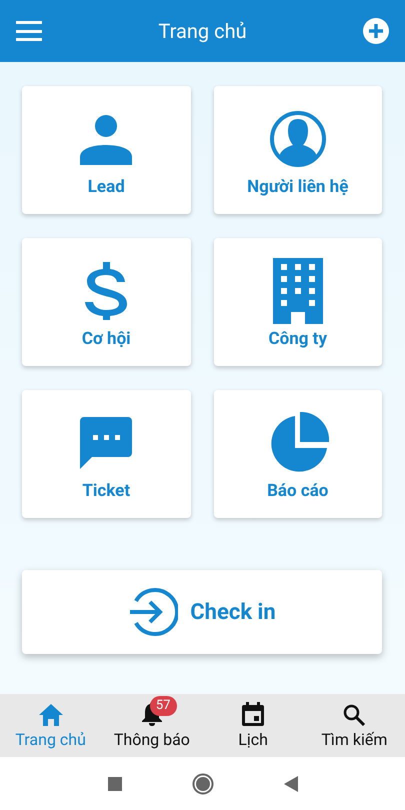 The height and width of the screenshot is (810, 405). I want to click on menu-tile: Cơ hội, so click(106, 302).